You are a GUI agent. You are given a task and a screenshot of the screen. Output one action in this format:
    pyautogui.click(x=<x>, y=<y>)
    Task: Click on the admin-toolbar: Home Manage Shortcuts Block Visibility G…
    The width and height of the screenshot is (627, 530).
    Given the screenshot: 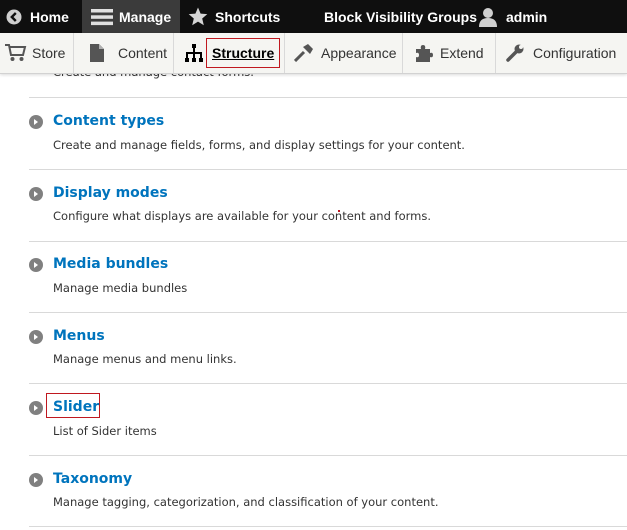 What is the action you would take?
    pyautogui.click(x=313, y=16)
    